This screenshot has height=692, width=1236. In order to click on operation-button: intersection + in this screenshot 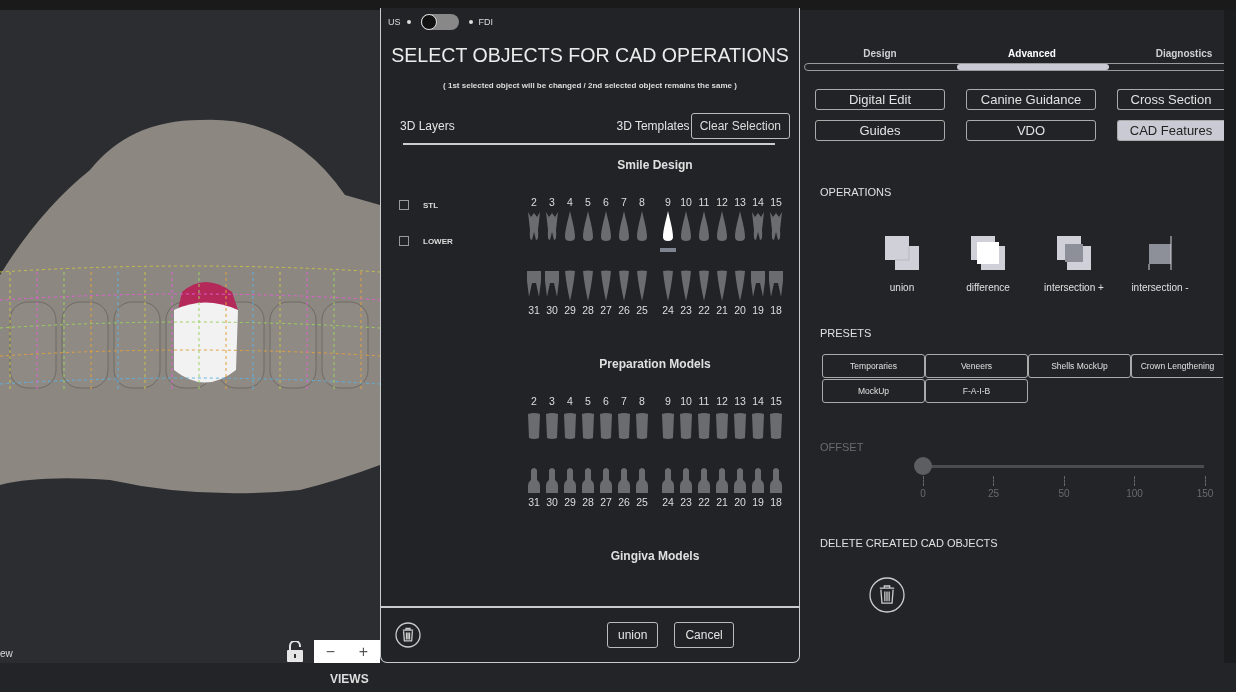, I will do `click(1074, 263)`.